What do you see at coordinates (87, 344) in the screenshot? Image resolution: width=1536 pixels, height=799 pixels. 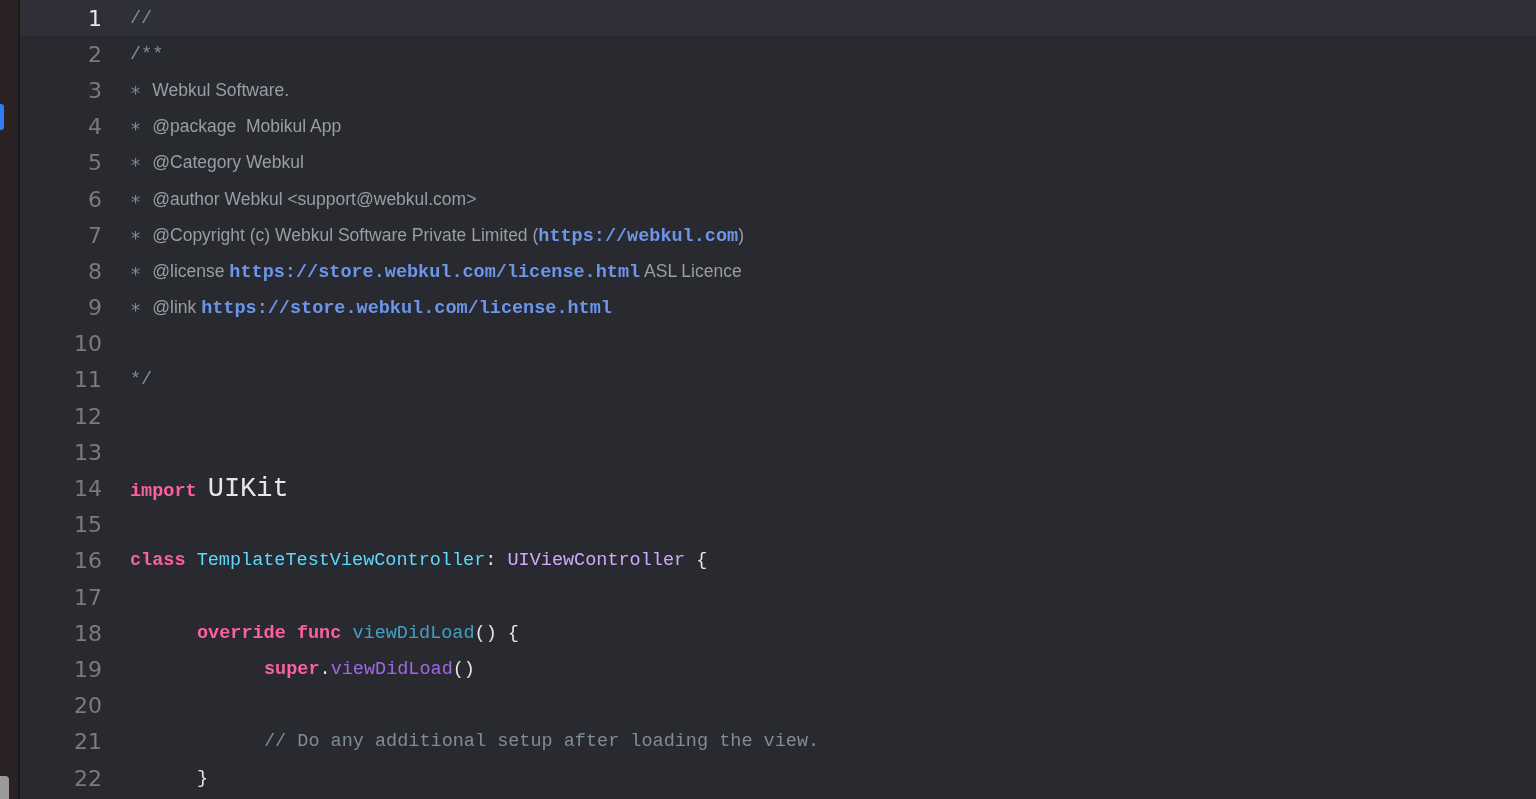 I see `line-number: 10` at bounding box center [87, 344].